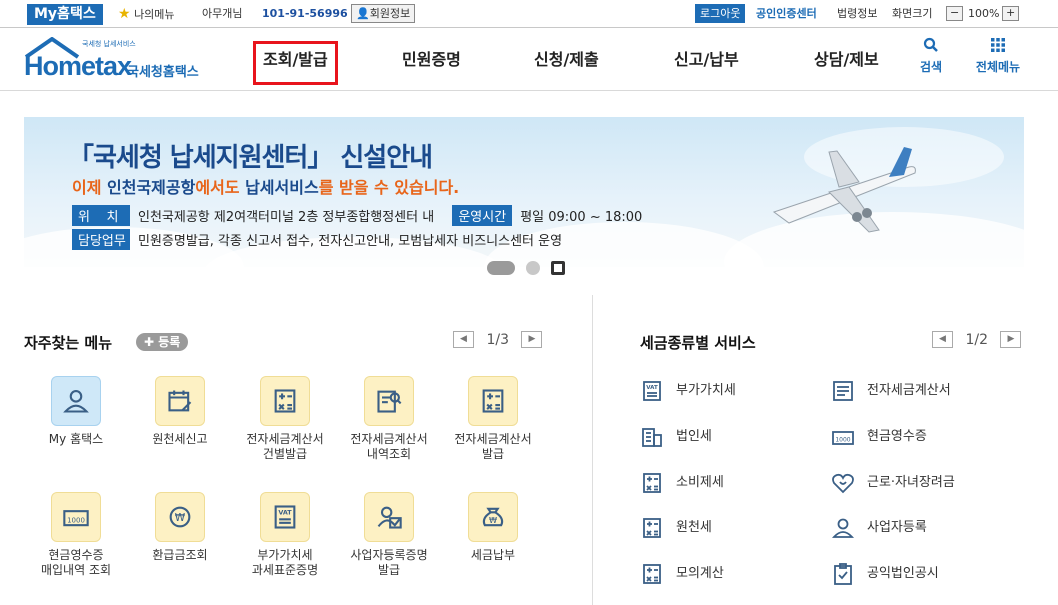 This screenshot has height=605, width=1058. What do you see at coordinates (389, 535) in the screenshot?
I see `quick-menu-item: 사업자등록증명 발급` at bounding box center [389, 535].